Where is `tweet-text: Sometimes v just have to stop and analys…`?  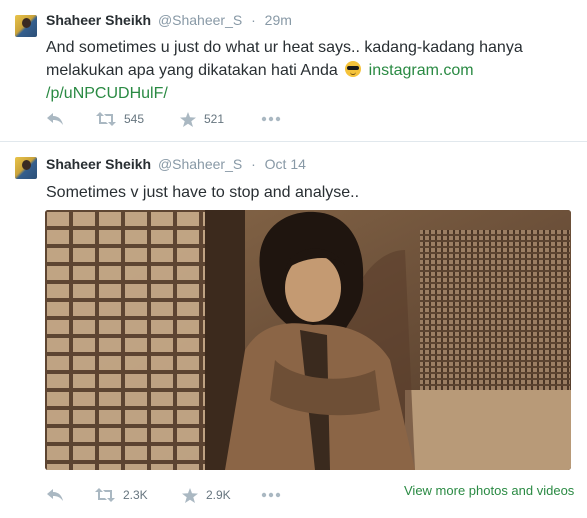
tweet-text: Sometimes v just have to stop and analys… is located at coordinates (306, 192).